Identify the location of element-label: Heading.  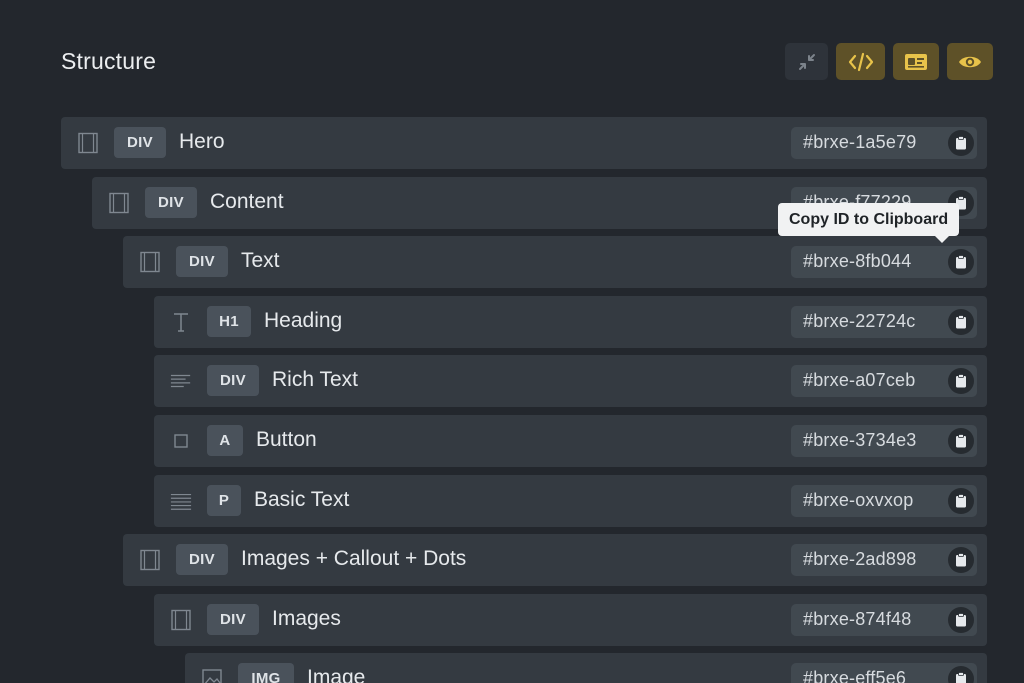
(303, 320).